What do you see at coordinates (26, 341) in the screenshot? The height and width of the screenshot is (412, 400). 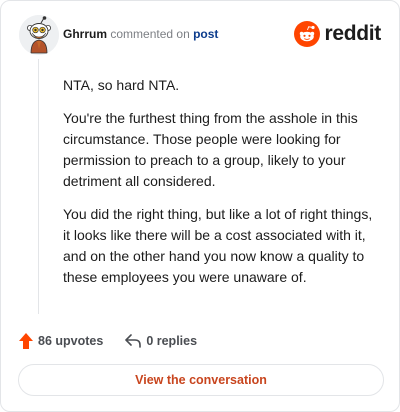 I see `upvote-arrow-icon` at bounding box center [26, 341].